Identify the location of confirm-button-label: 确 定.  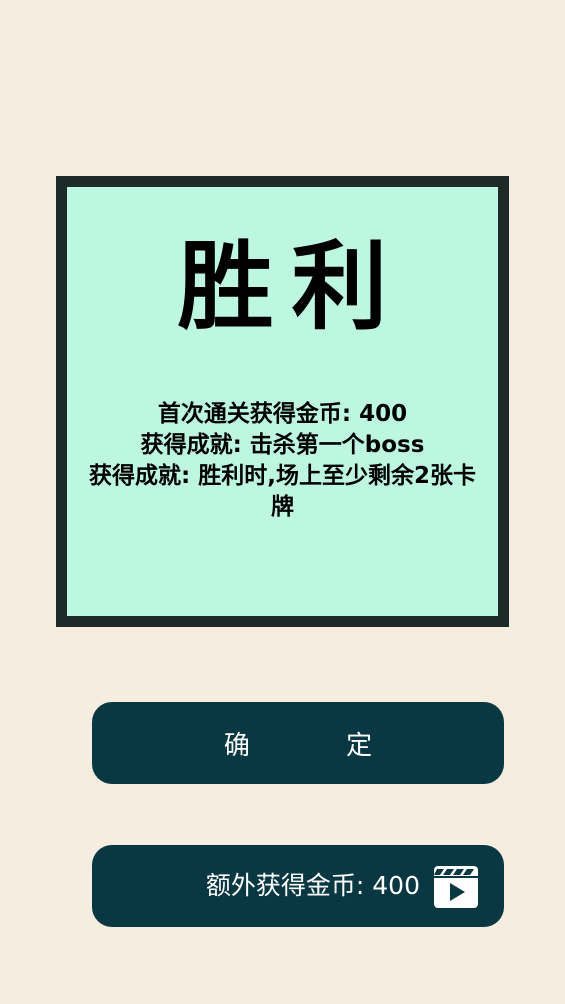
(298, 745).